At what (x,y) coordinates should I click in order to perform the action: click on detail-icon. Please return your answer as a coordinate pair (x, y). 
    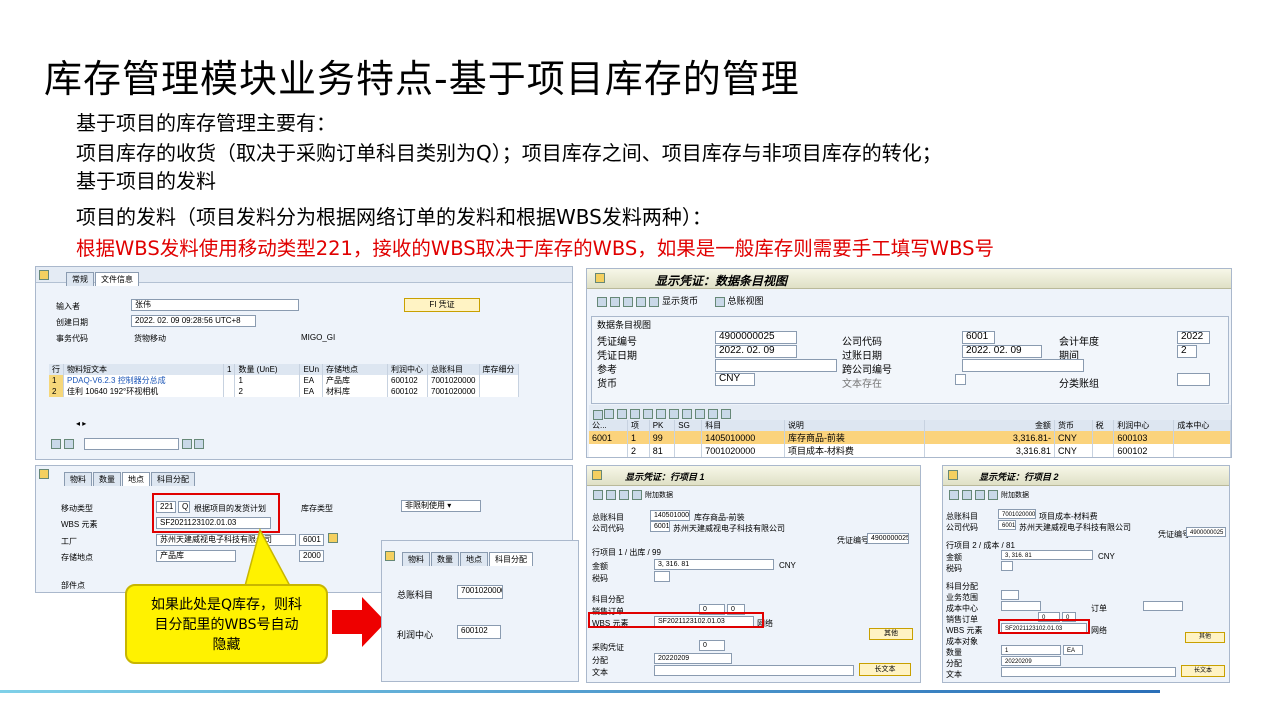
    Looking at the image, I should click on (44, 474).